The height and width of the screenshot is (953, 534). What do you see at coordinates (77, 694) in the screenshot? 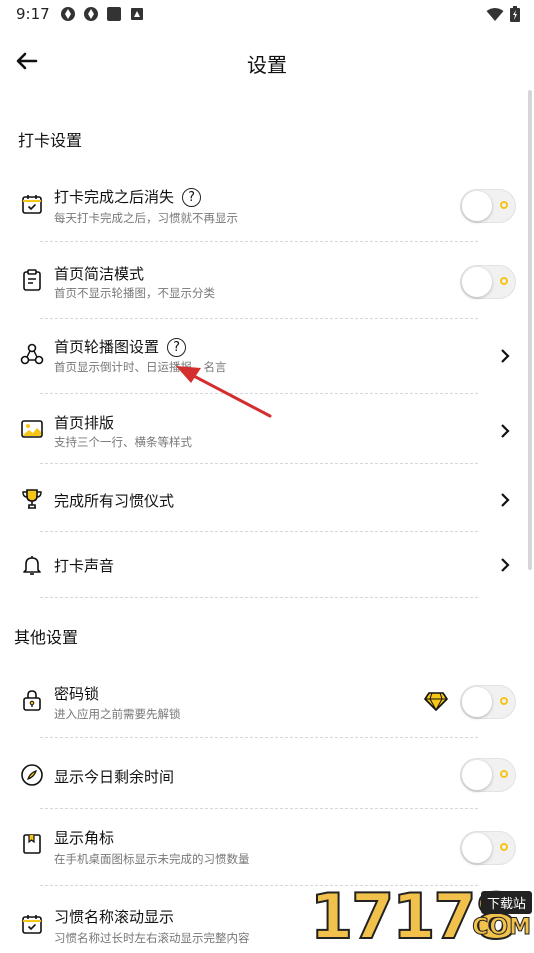
I see `setting-label: 密码锁` at bounding box center [77, 694].